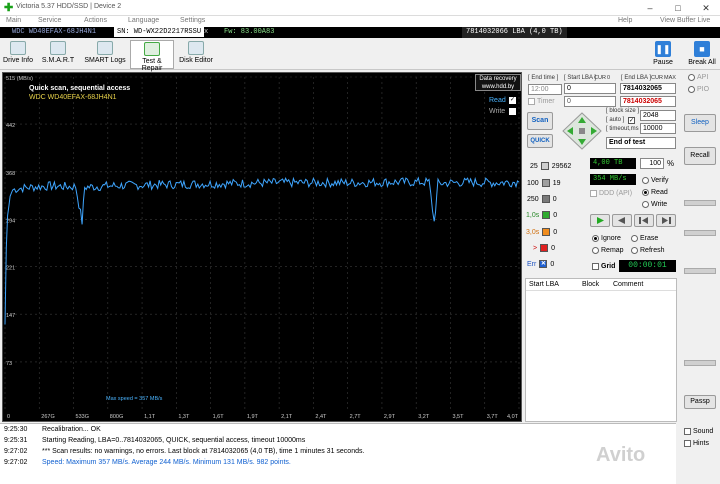  What do you see at coordinates (663, 49) in the screenshot?
I see `pause-icon: ❚❚` at bounding box center [663, 49].